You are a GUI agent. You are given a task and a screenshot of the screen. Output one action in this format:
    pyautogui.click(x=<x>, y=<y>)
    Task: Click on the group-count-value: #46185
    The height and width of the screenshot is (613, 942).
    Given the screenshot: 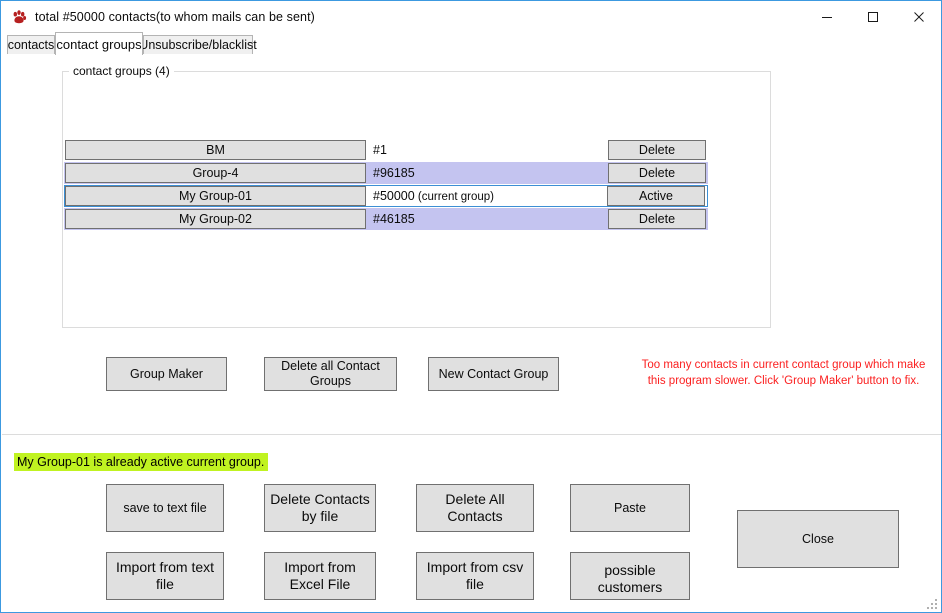 What is the action you would take?
    pyautogui.click(x=394, y=219)
    